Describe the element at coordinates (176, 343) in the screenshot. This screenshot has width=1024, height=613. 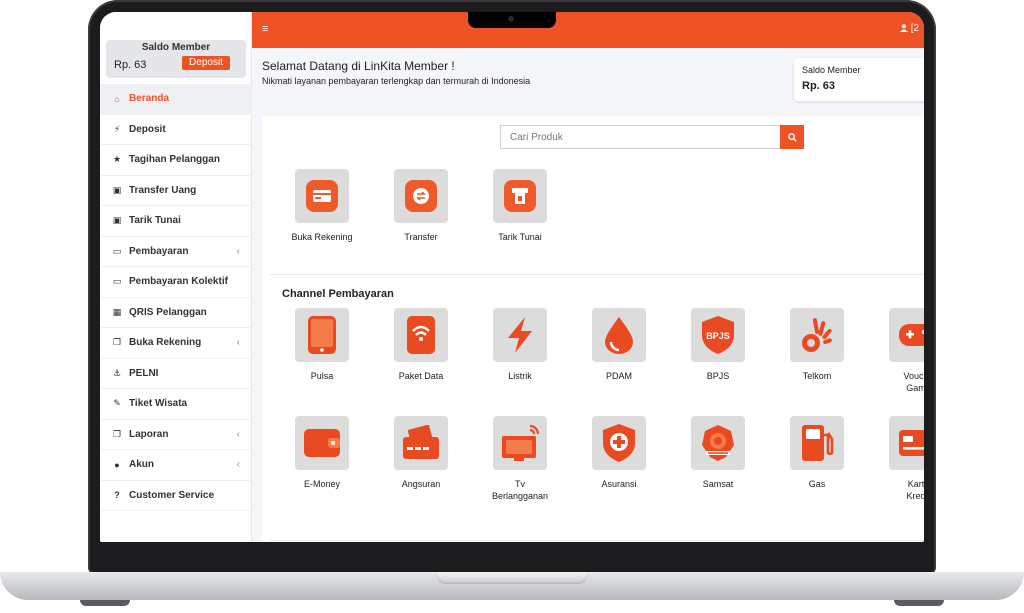
I see `sidebar-item-buka-rekening: ❐ Buka Rekening ‹` at that location.